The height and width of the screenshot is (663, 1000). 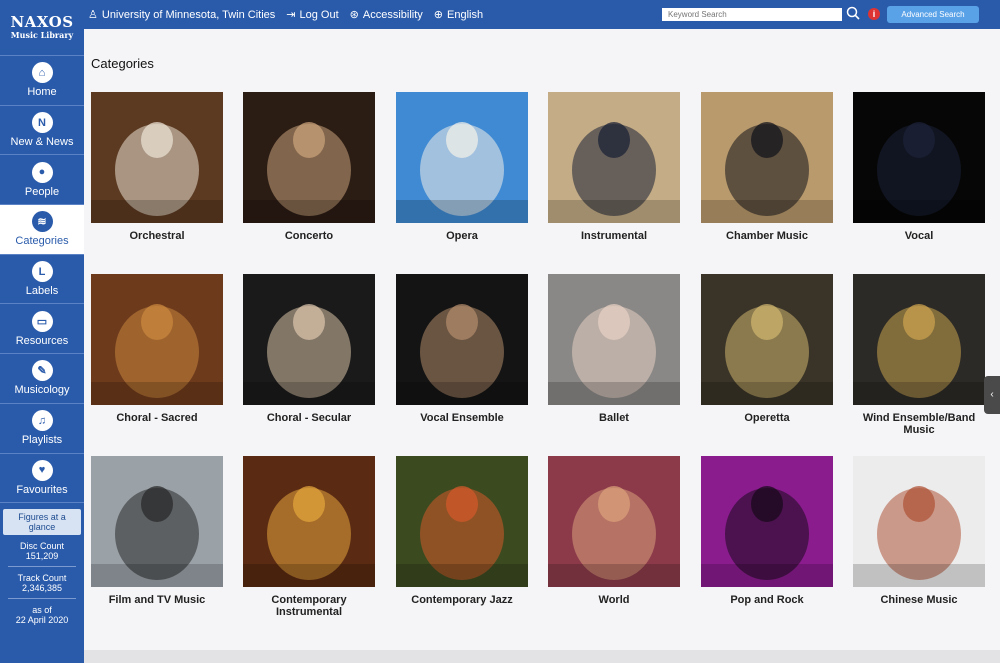 What do you see at coordinates (42, 22) in the screenshot?
I see `logo-main-text: NAXOS` at bounding box center [42, 22].